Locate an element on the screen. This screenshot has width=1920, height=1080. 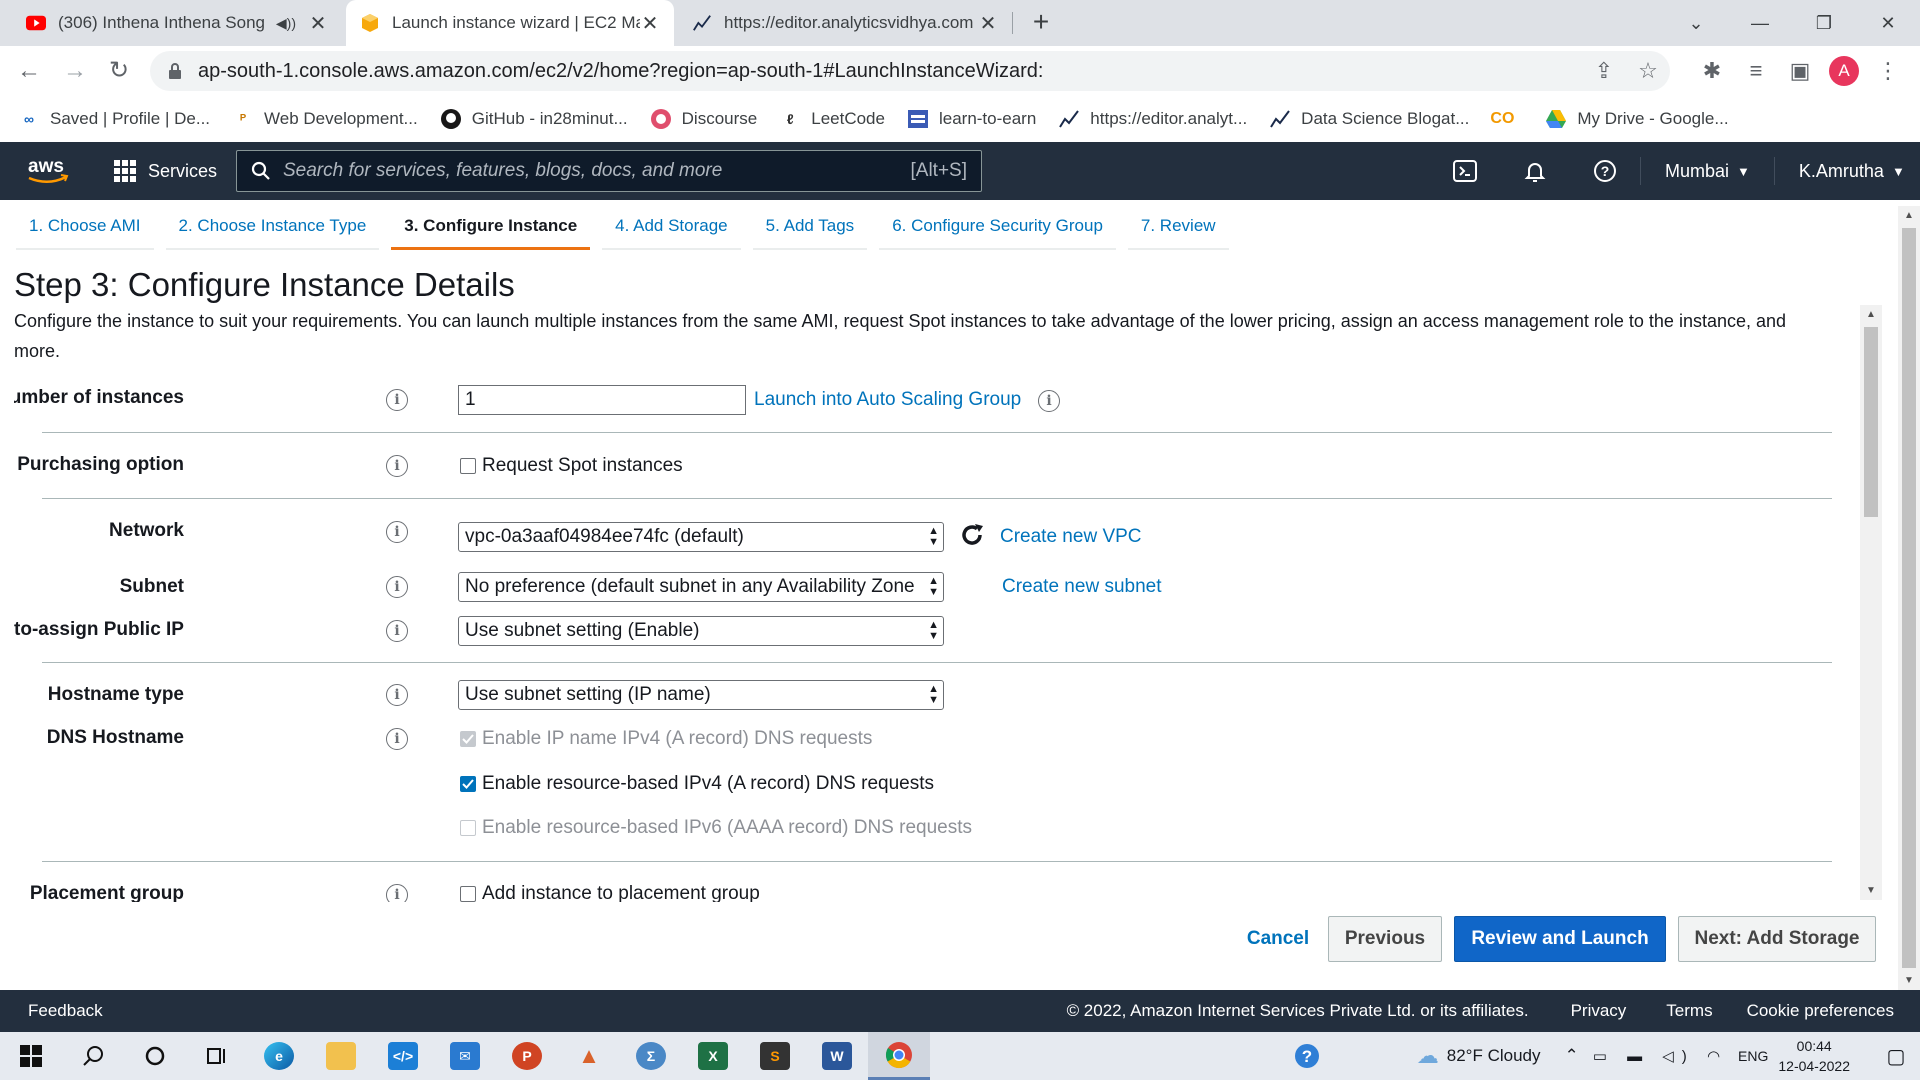
next-add-storage-button: Next: Add Storage is located at coordinates (1777, 939).